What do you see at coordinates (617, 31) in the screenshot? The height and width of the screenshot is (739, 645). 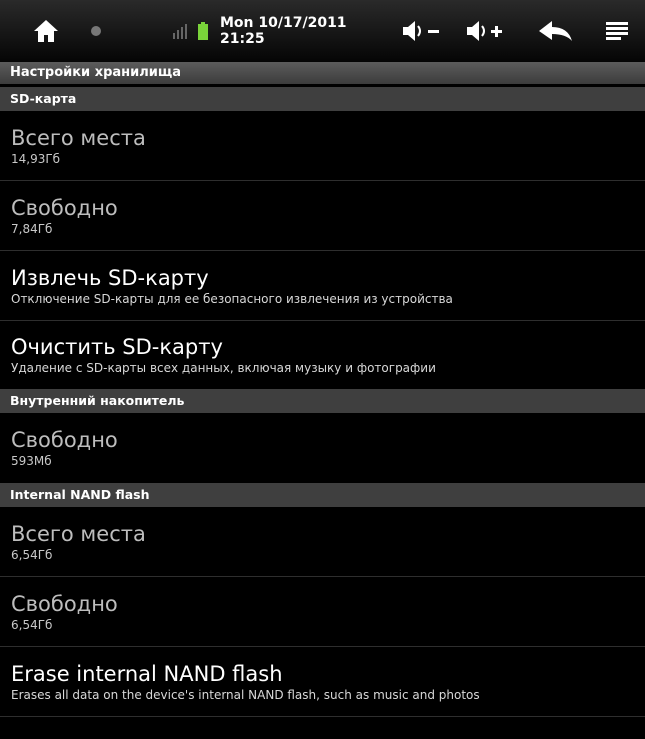 I see `menu-icon` at bounding box center [617, 31].